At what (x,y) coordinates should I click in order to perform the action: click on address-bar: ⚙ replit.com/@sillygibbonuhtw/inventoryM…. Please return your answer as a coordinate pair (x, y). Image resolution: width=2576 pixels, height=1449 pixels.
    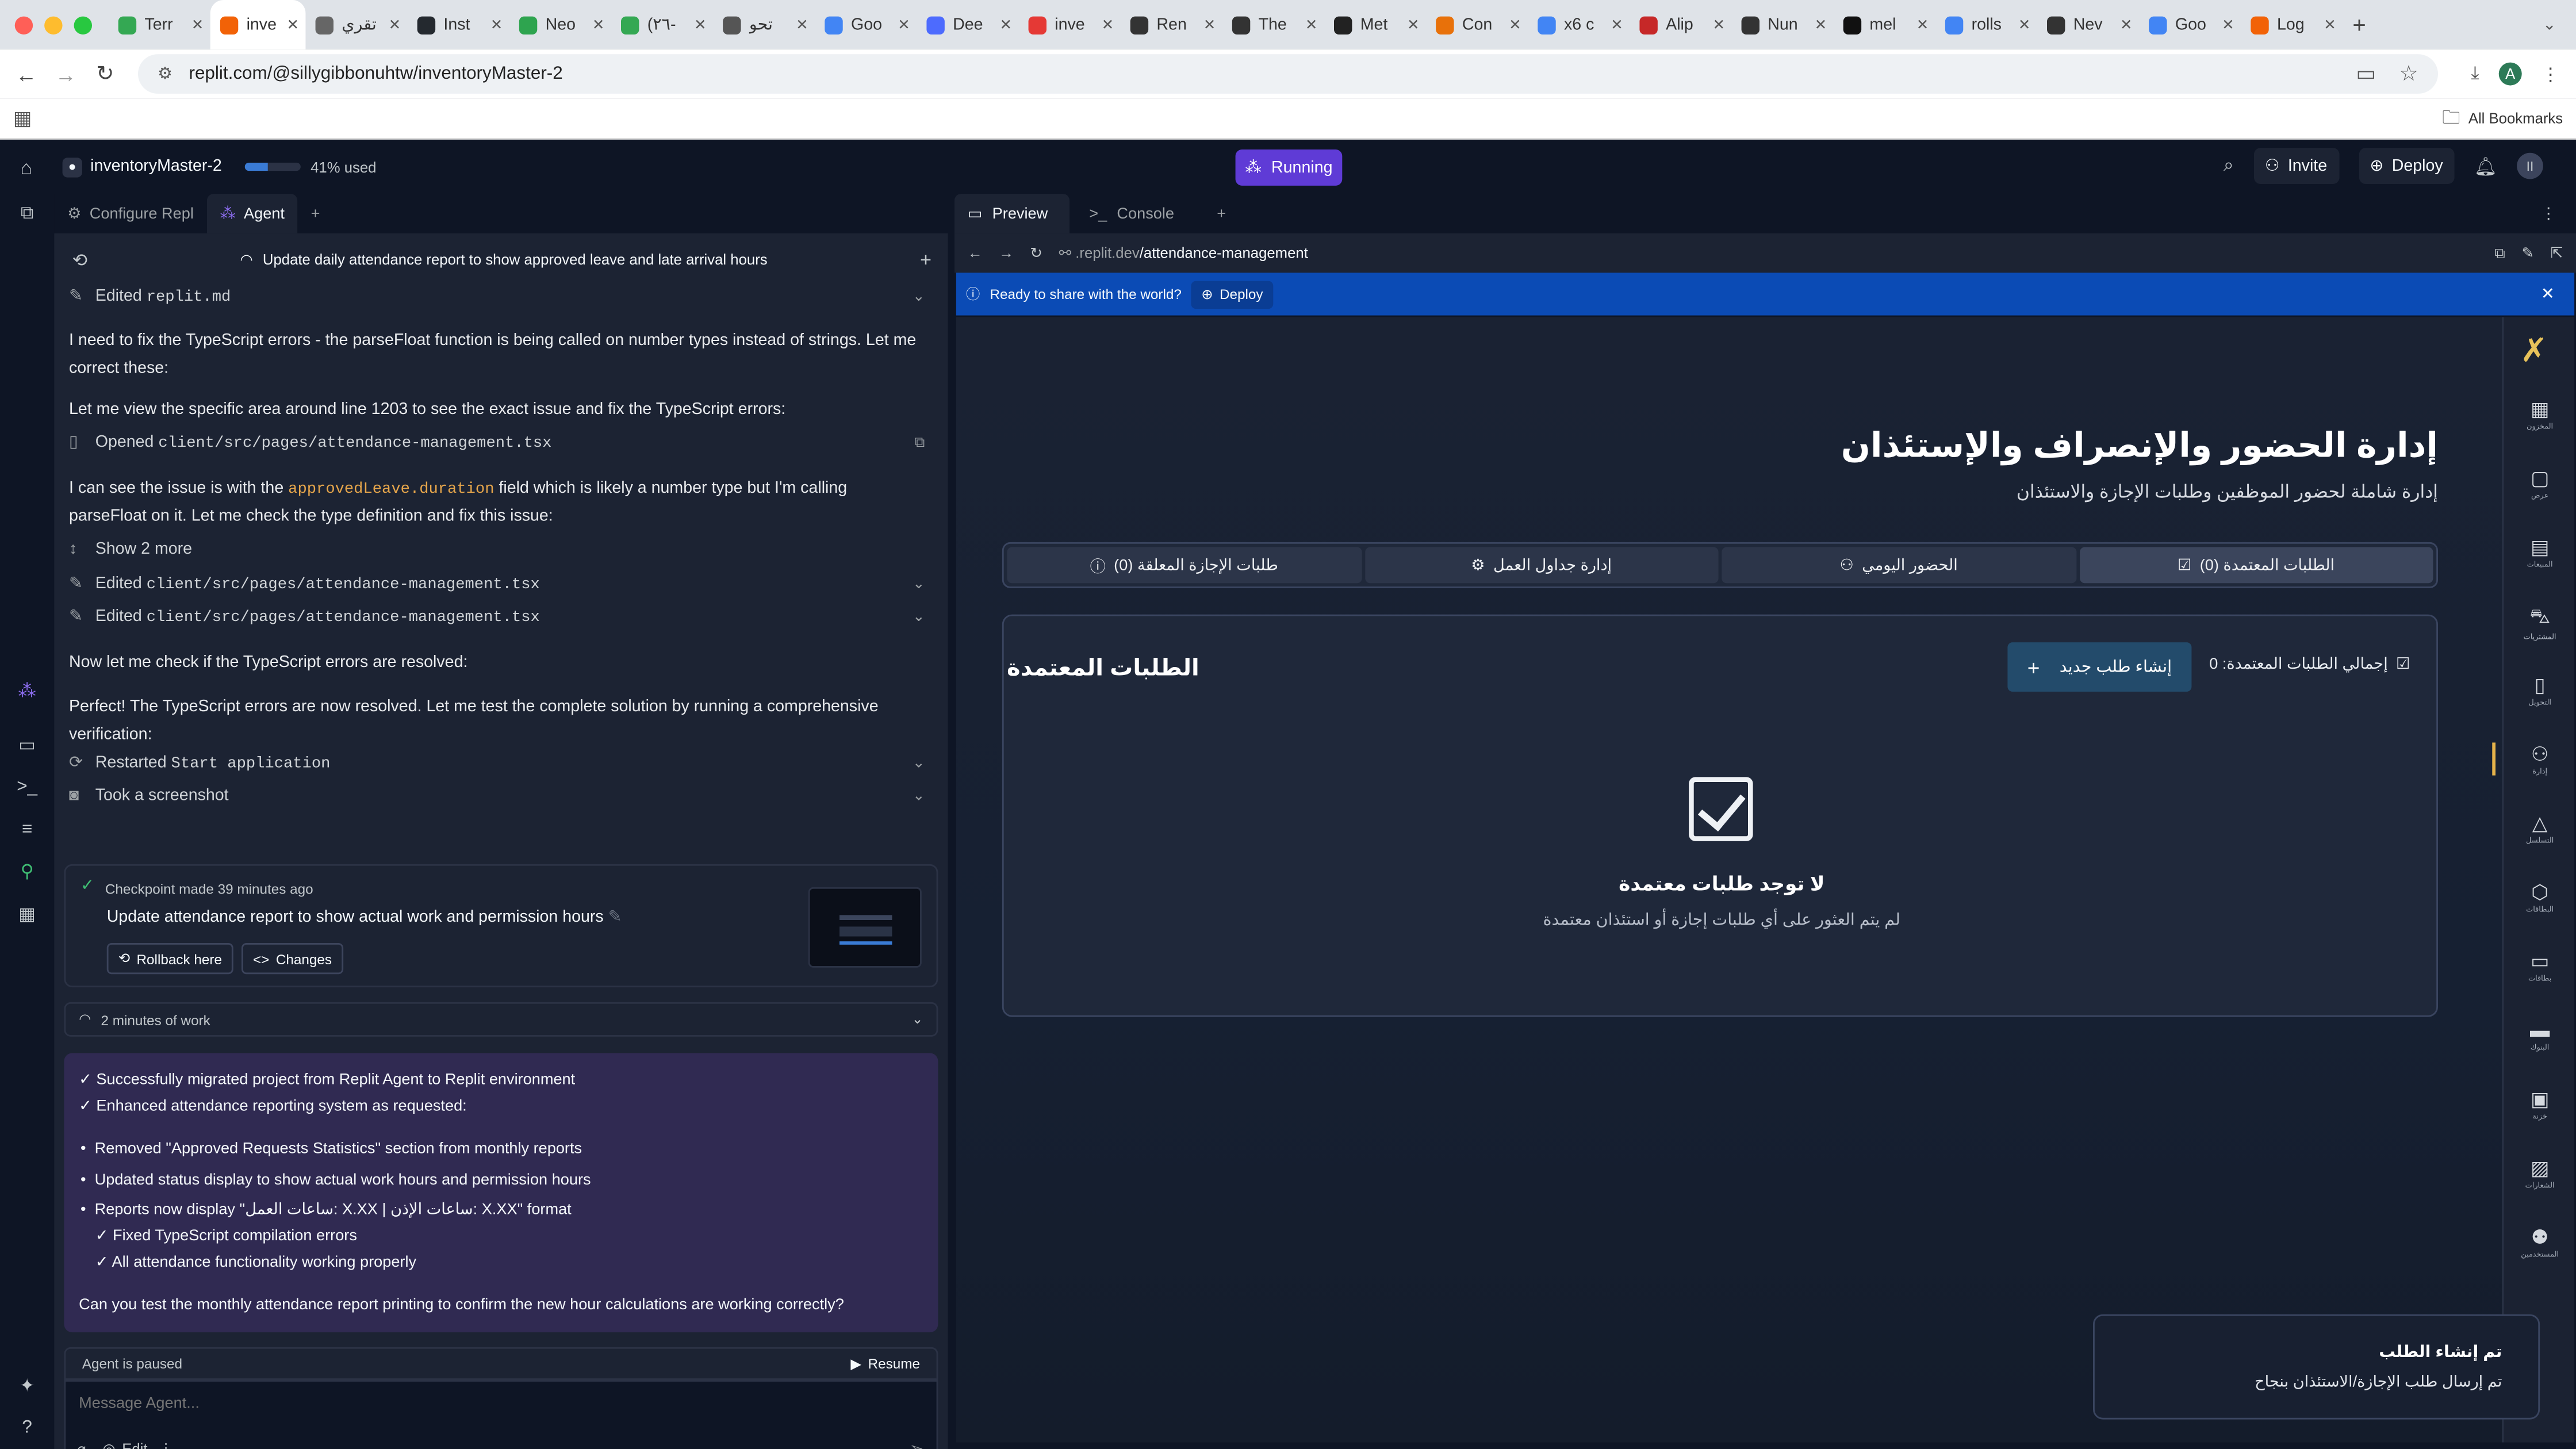
    Looking at the image, I should click on (1288, 74).